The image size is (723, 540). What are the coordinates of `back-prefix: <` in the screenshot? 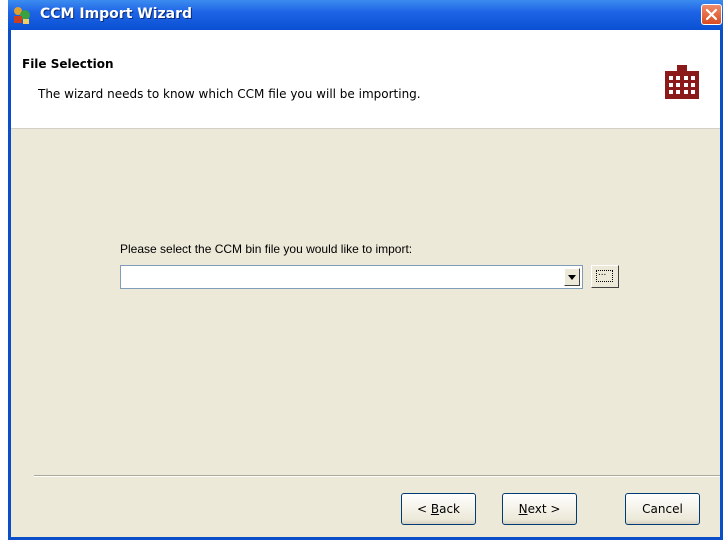 It's located at (423, 509).